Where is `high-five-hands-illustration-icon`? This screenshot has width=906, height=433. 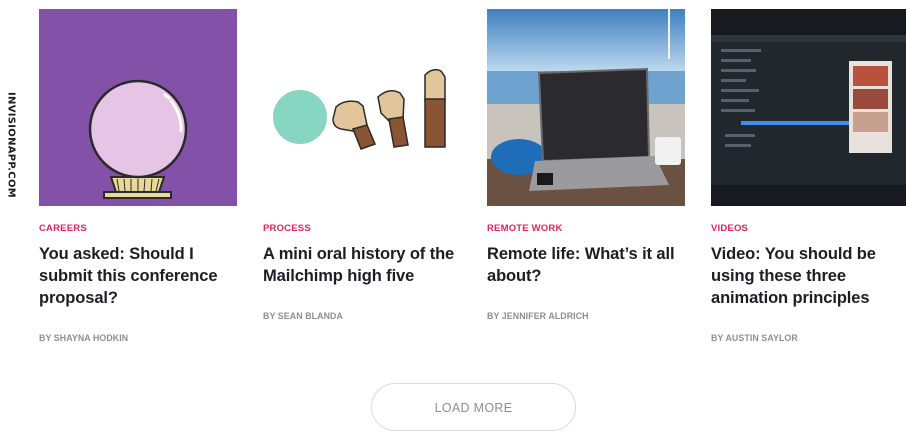 high-five-hands-illustration-icon is located at coordinates (362, 107).